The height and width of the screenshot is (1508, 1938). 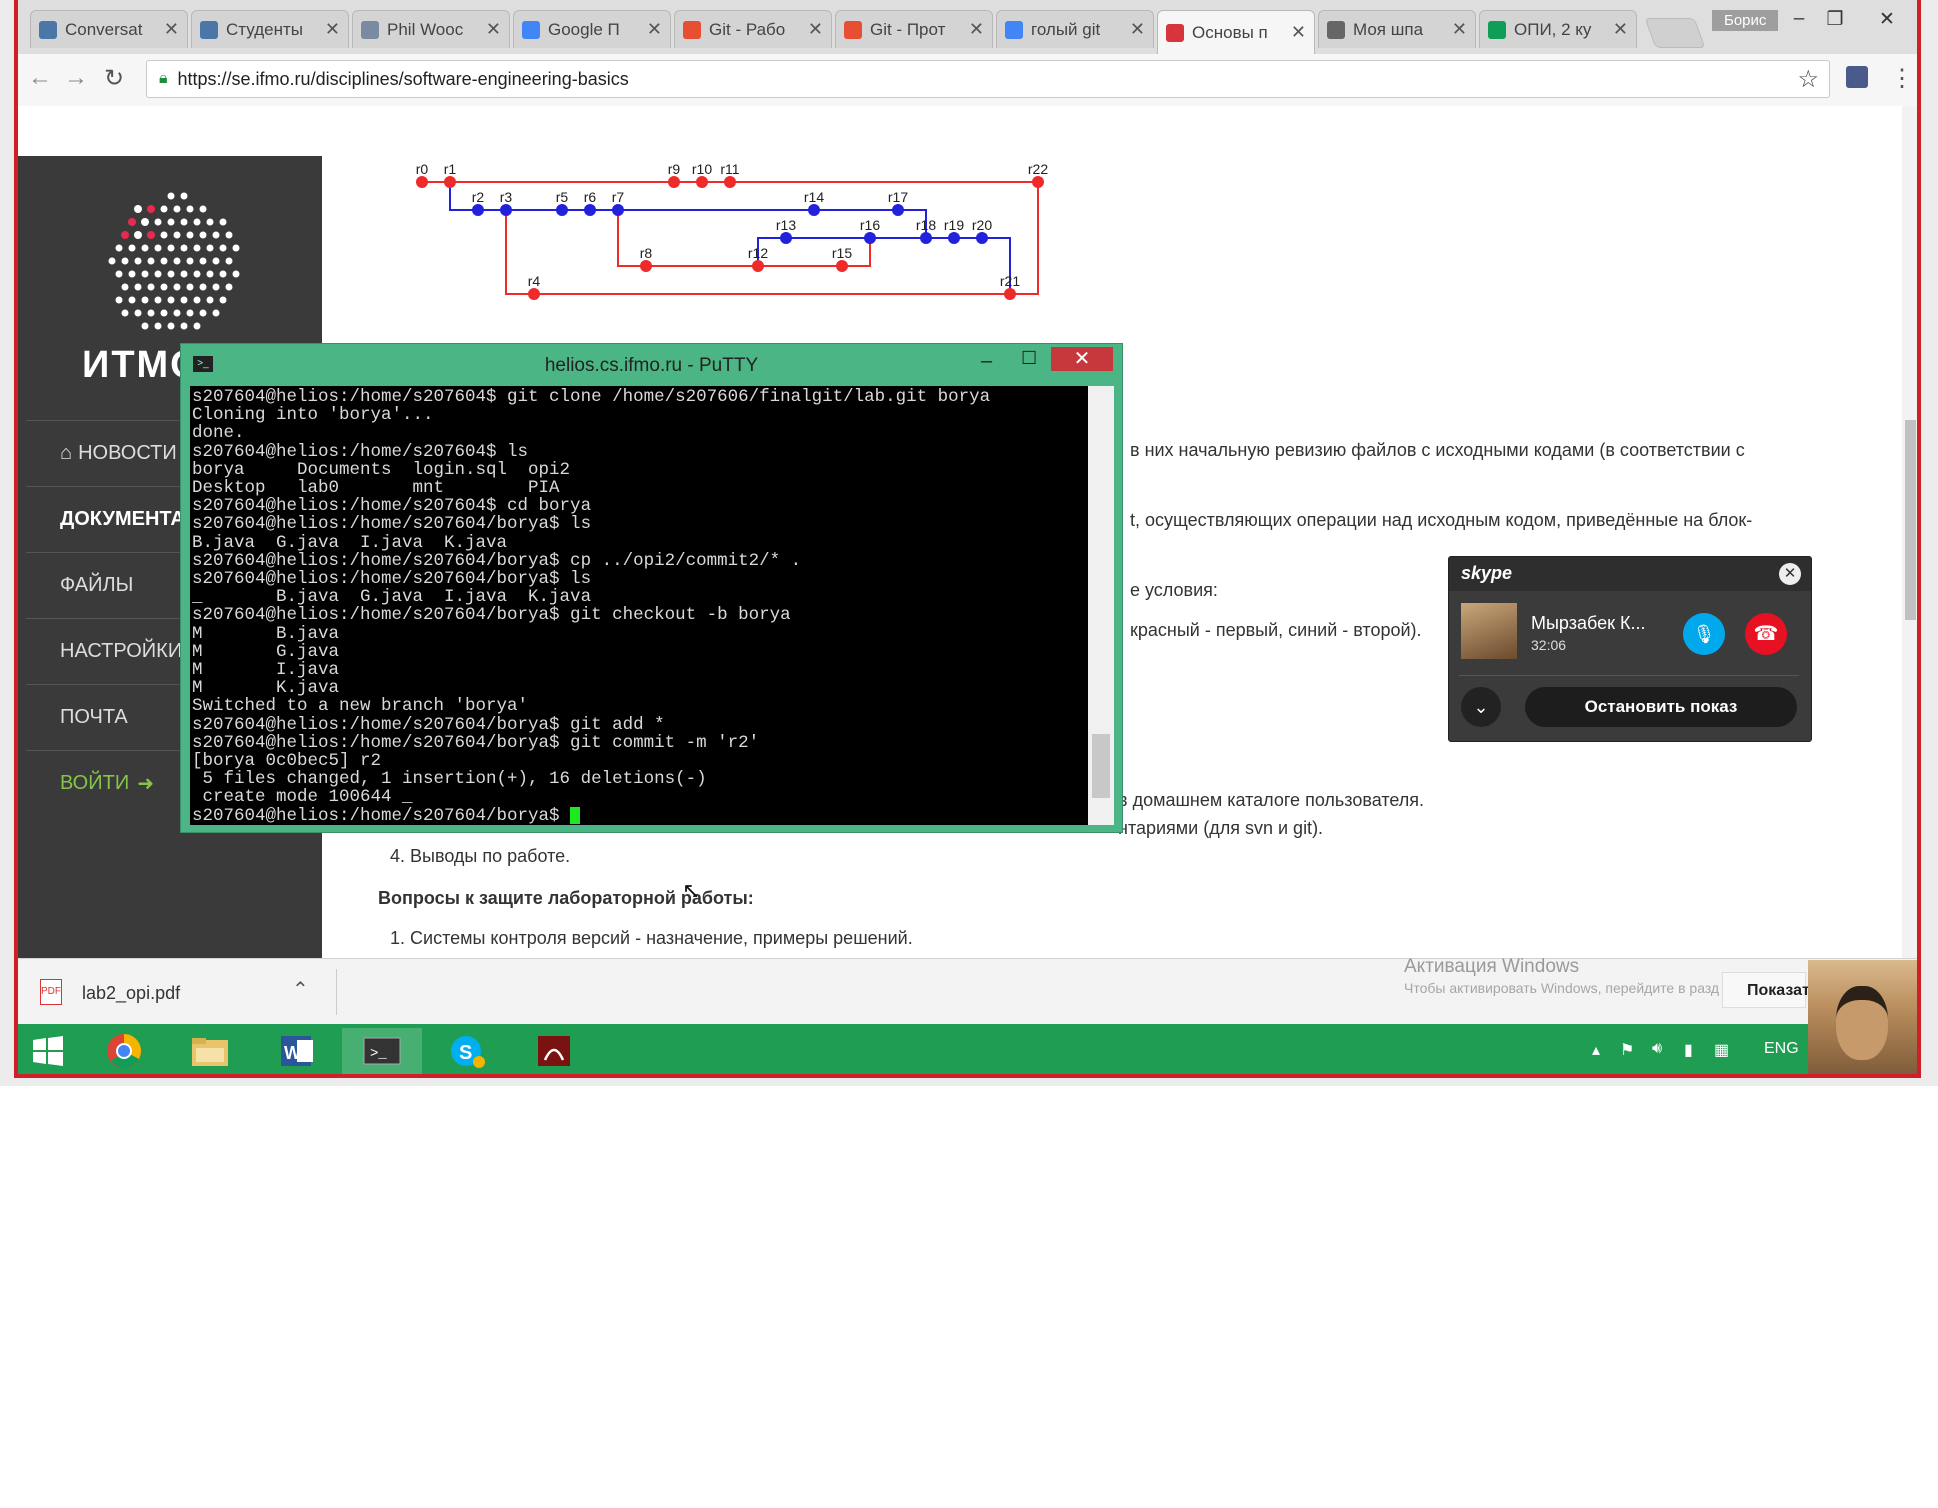 What do you see at coordinates (1661, 707) in the screenshot?
I see `stop-sharing-button: Остановить показ` at bounding box center [1661, 707].